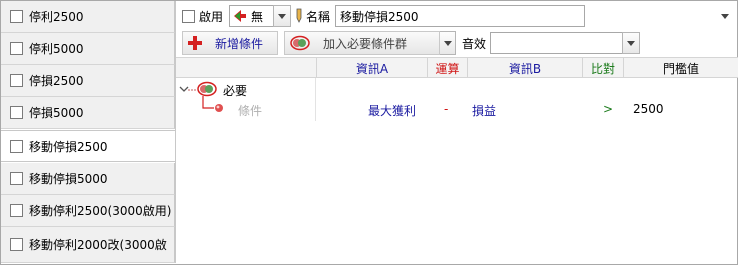 Image resolution: width=738 pixels, height=265 pixels. I want to click on enable-label: 啟用, so click(211, 16).